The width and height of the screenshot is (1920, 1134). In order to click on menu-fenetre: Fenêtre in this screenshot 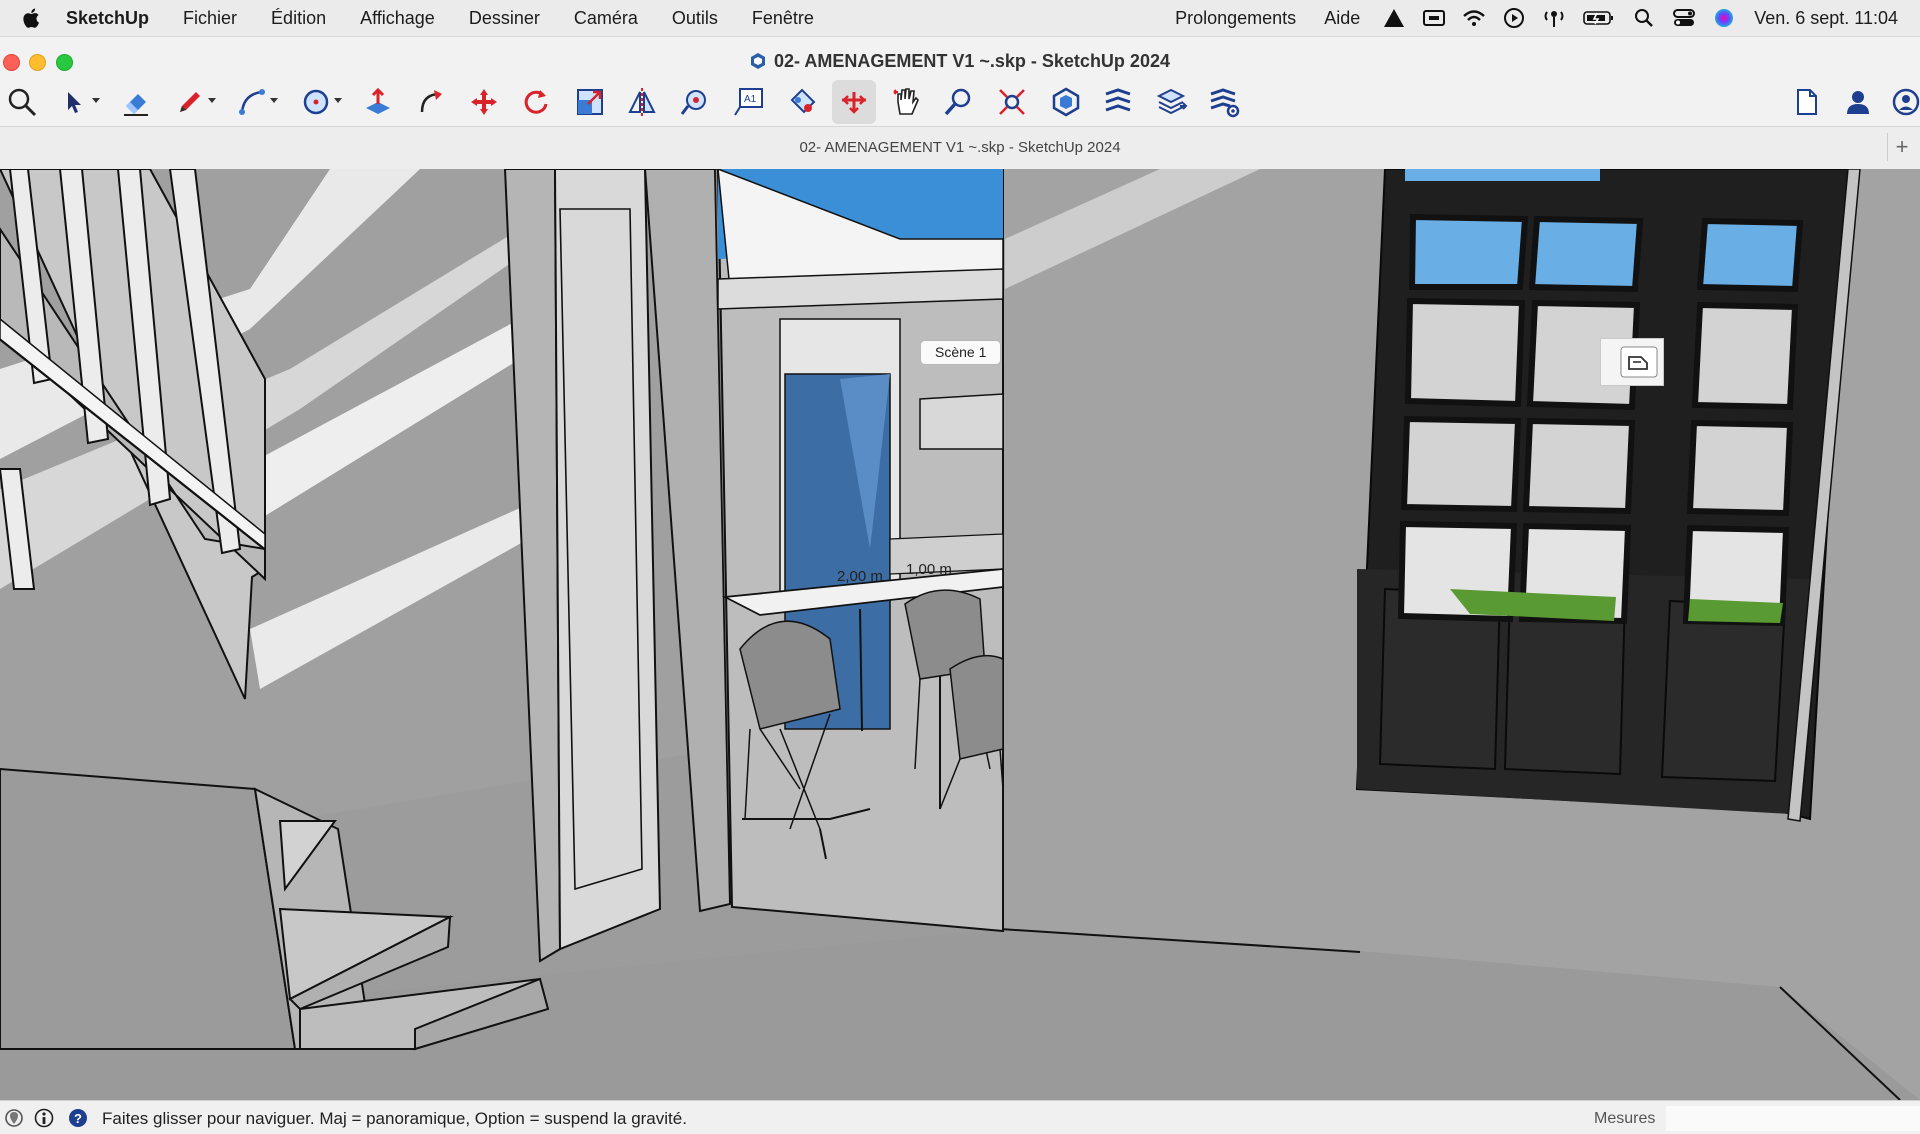, I will do `click(783, 18)`.